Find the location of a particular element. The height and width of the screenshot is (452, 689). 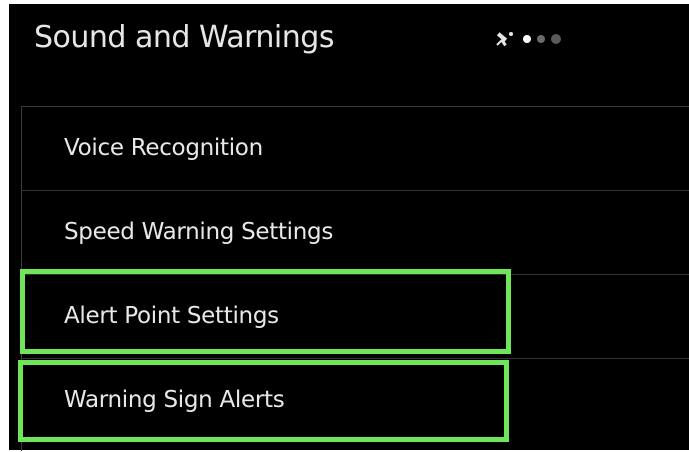

satellite-icon is located at coordinates (504, 39).